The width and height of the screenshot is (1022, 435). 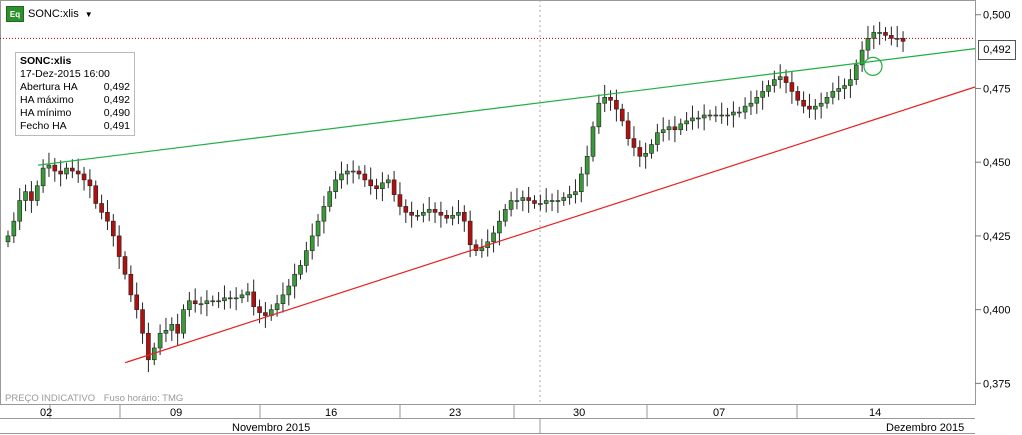 What do you see at coordinates (89, 14) in the screenshot?
I see `chevron-down-icon: ▼` at bounding box center [89, 14].